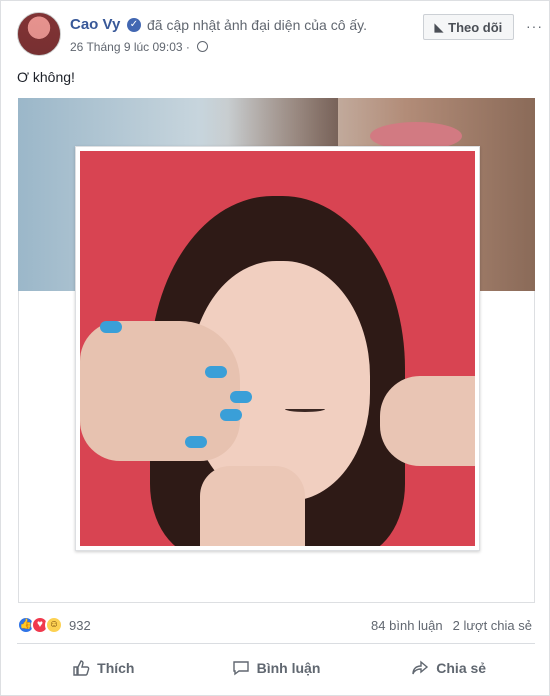 The width and height of the screenshot is (550, 696). I want to click on globe-icon, so click(203, 46).